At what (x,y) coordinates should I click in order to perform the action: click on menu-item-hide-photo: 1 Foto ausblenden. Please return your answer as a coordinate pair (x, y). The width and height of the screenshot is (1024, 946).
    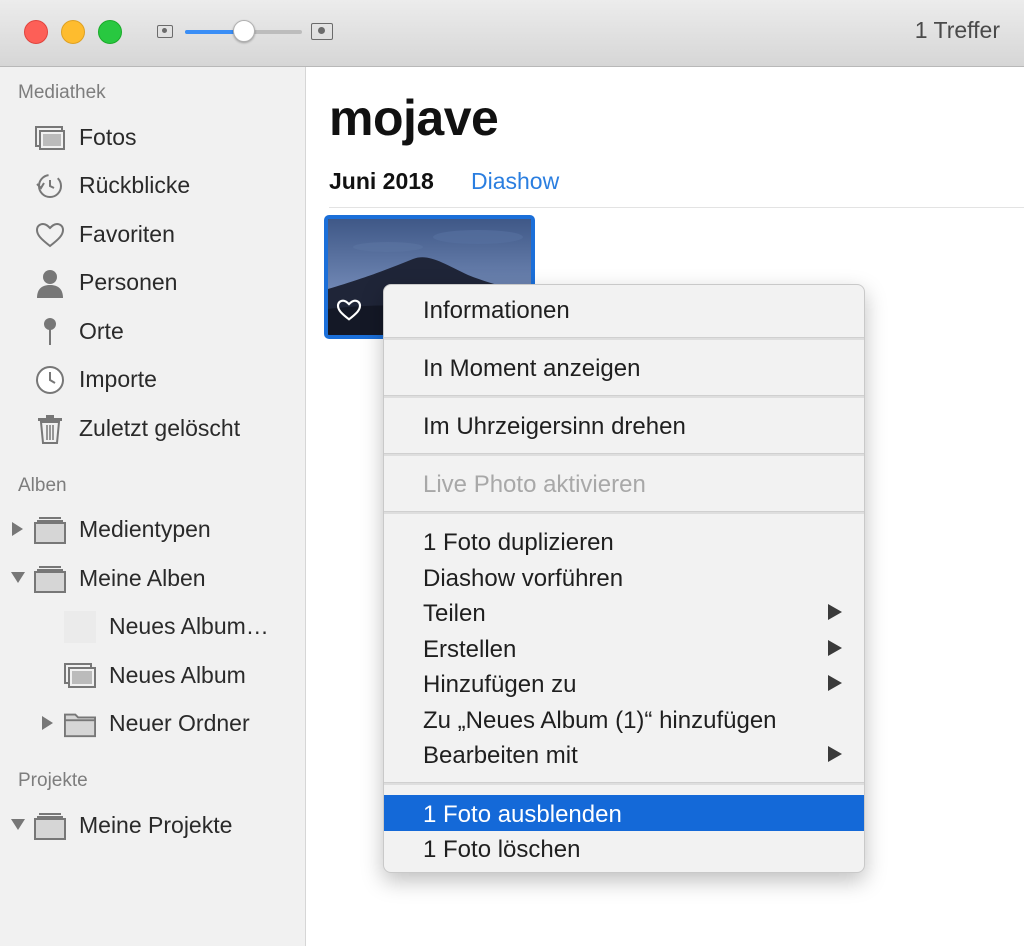
    Looking at the image, I should click on (624, 813).